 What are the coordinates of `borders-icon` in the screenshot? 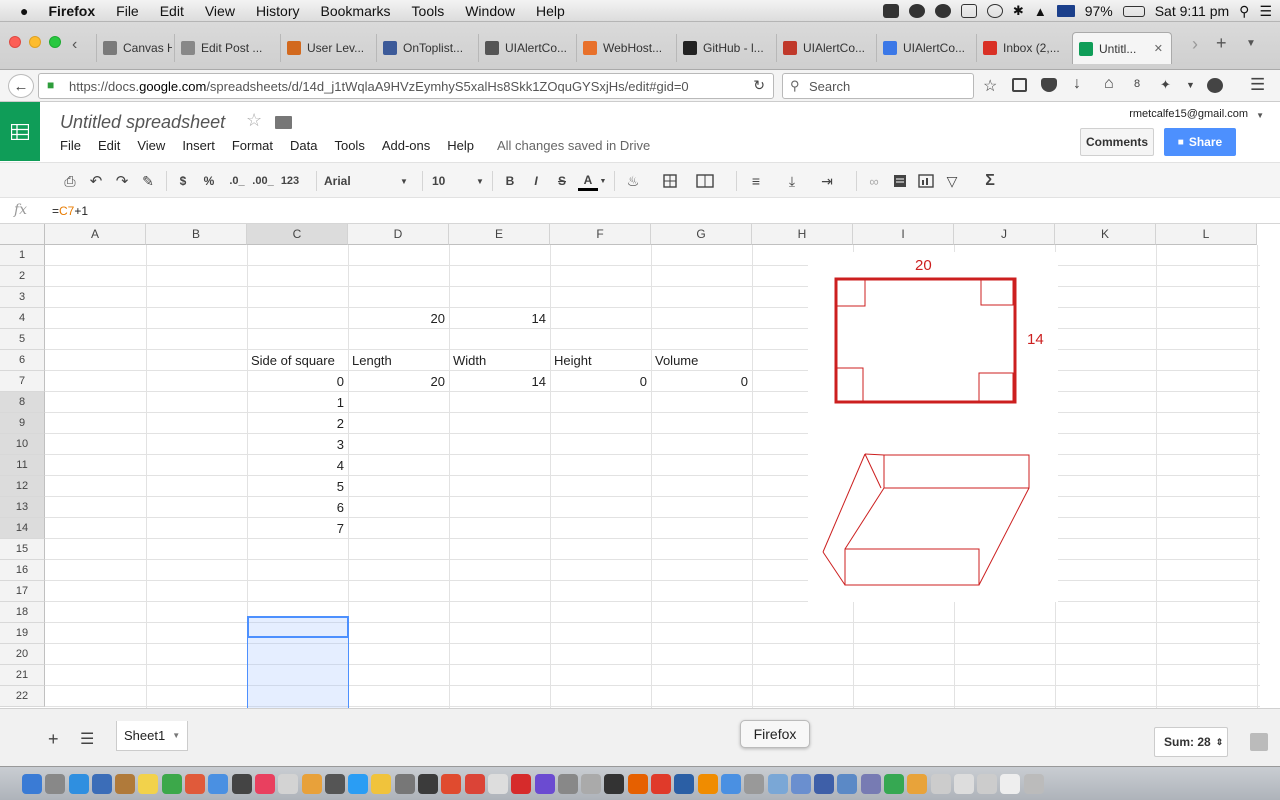 It's located at (670, 181).